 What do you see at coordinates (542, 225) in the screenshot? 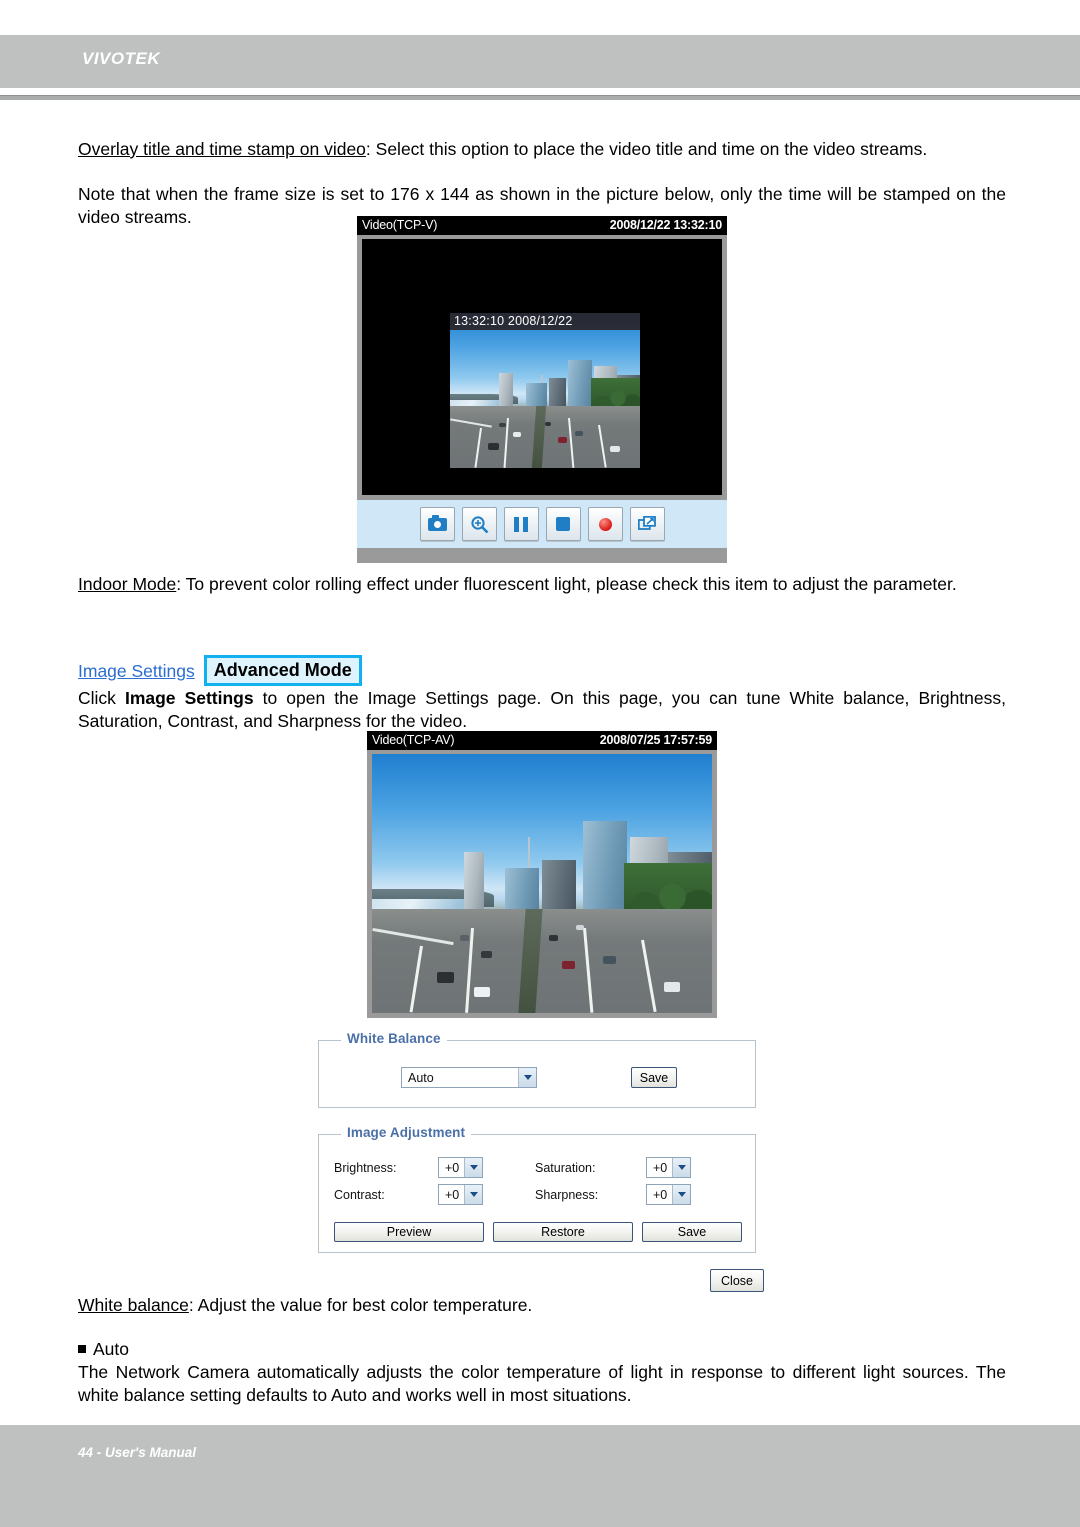
I see `player-small-titlebar: Video(TCP-V) 2008/12/22 13:32:10` at bounding box center [542, 225].